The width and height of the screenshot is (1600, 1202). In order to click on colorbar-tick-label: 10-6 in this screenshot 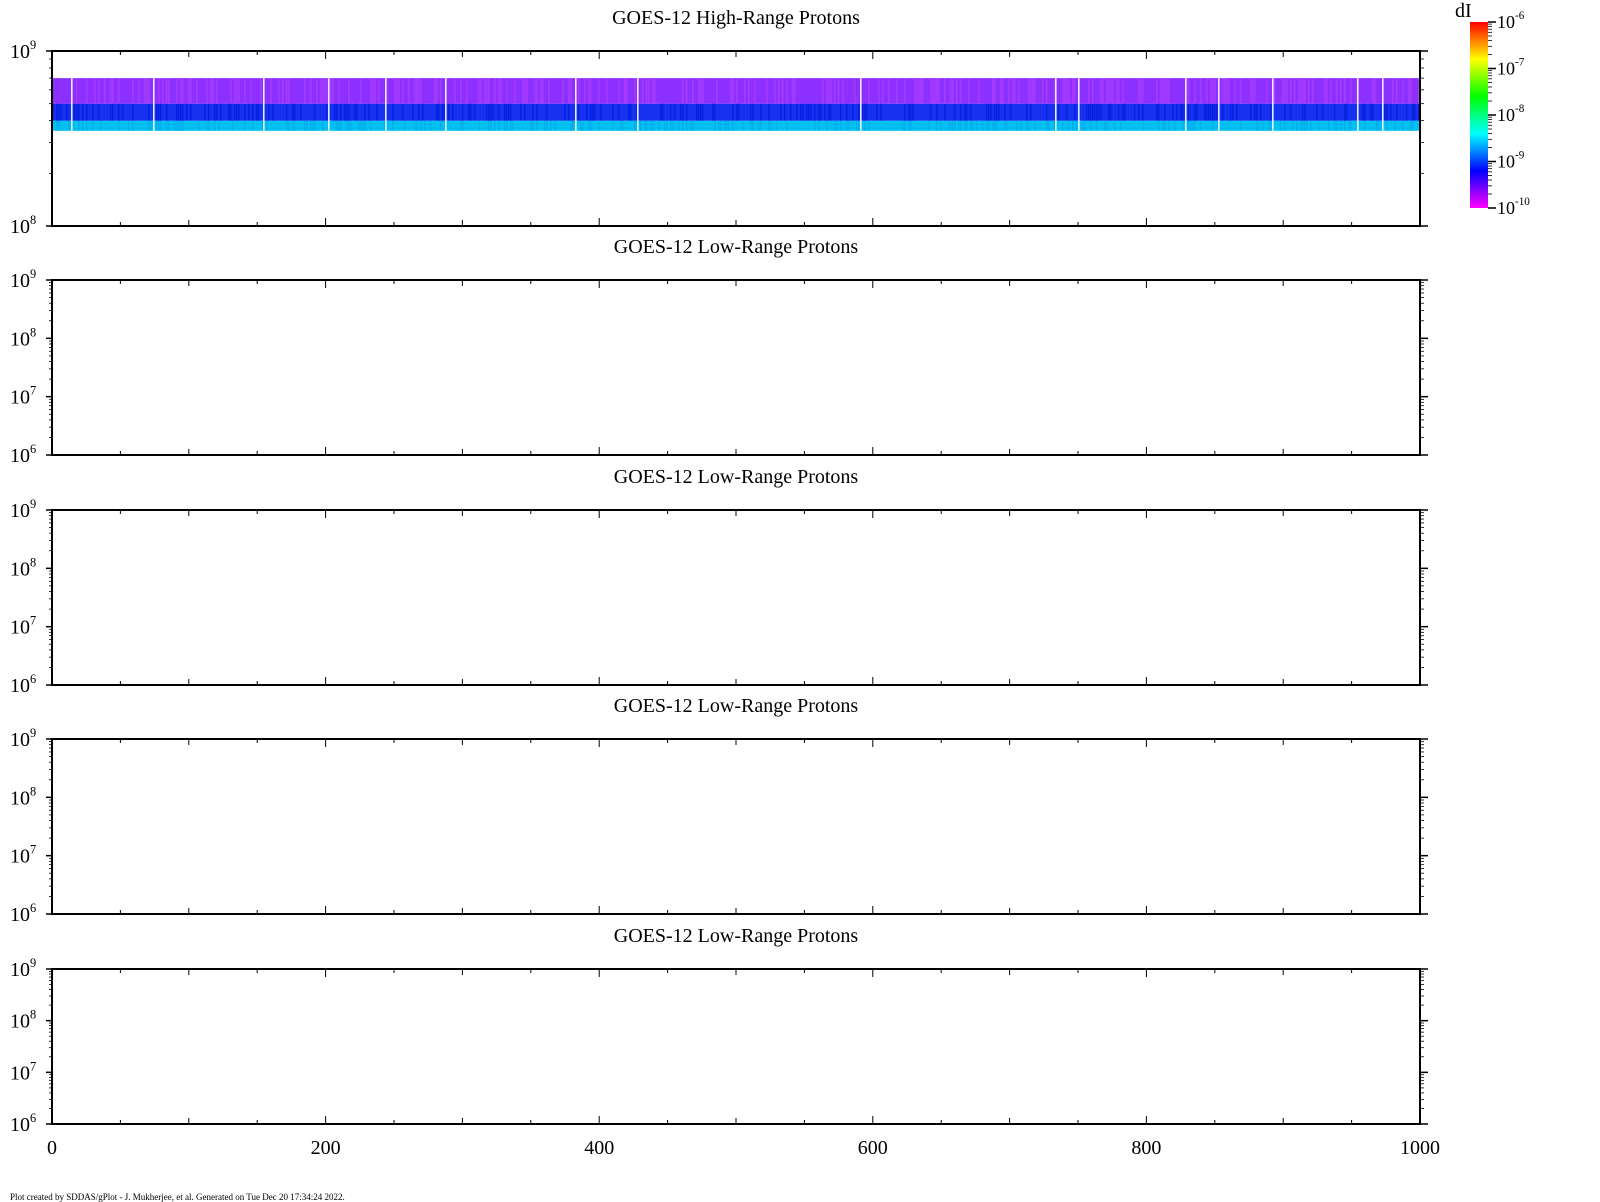, I will do `click(1511, 21)`.